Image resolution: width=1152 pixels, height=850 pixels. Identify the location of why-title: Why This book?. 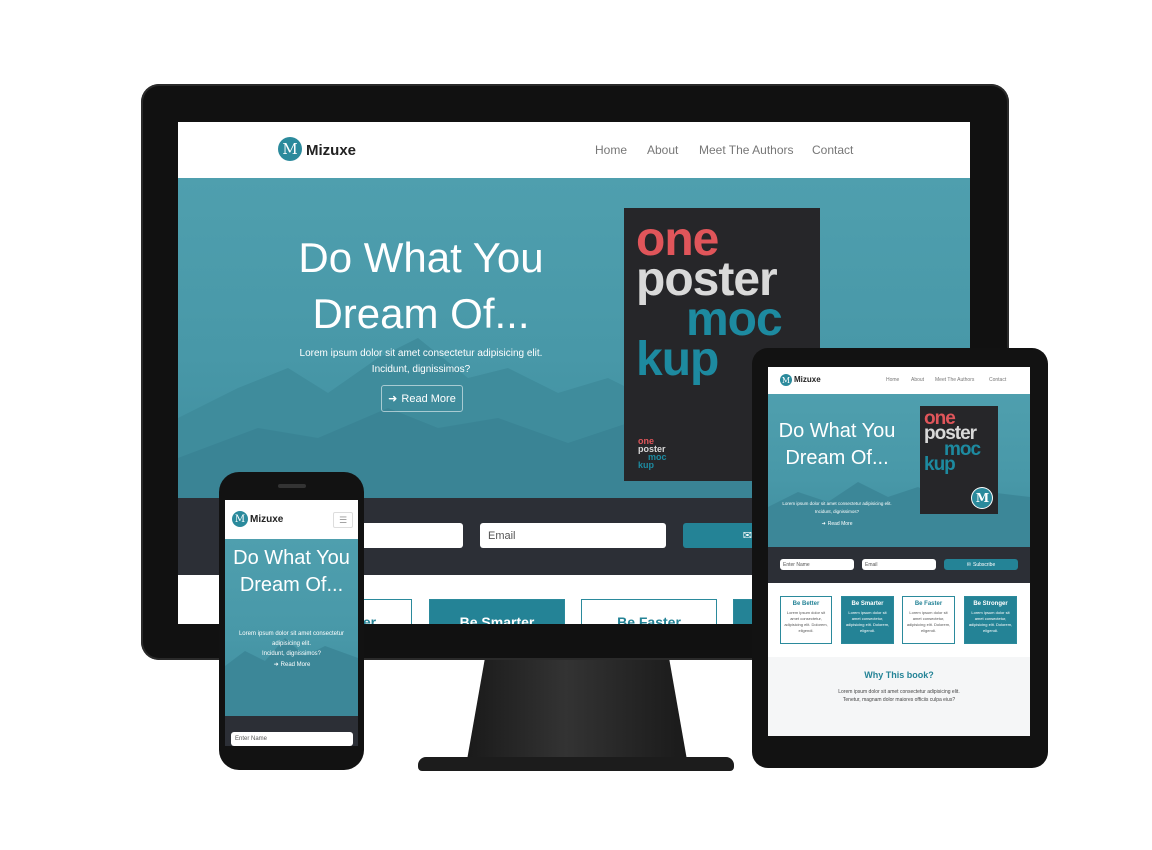
(899, 675).